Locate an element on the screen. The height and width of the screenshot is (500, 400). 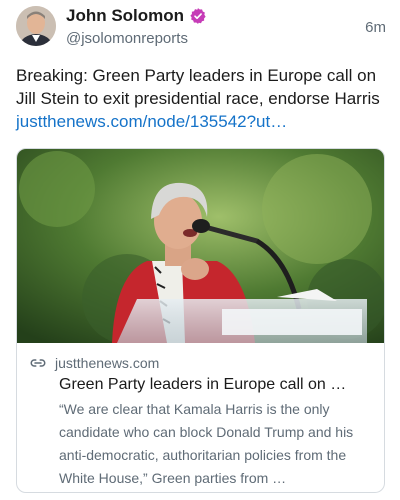
avatar-photo-icon is located at coordinates (36, 26).